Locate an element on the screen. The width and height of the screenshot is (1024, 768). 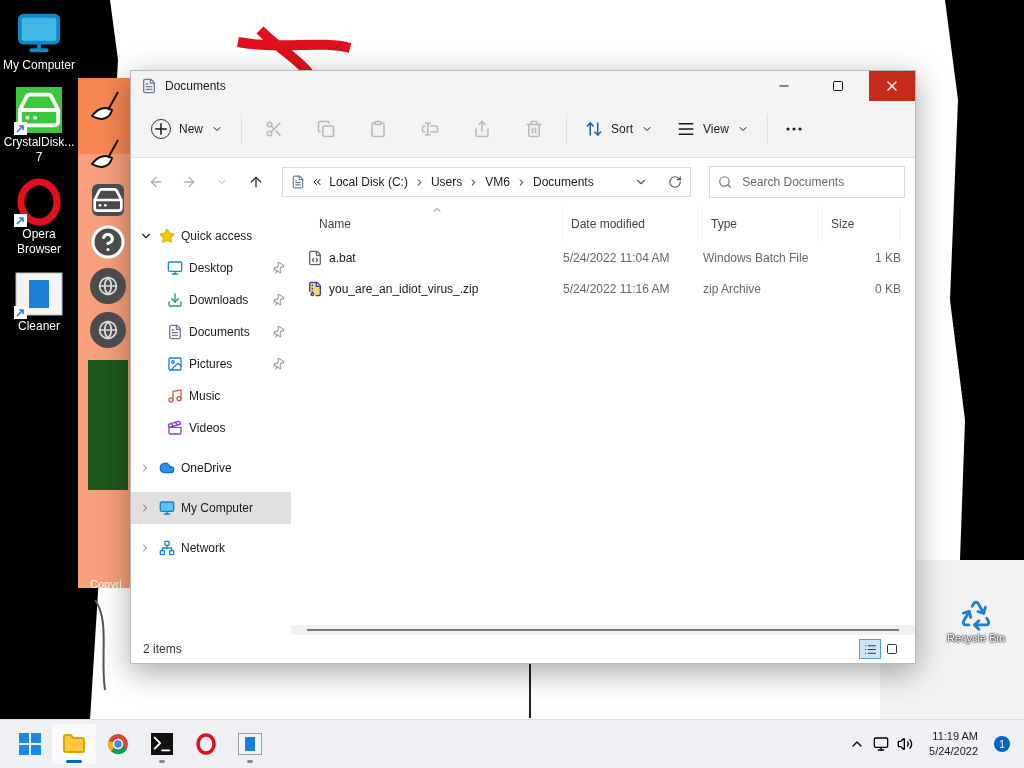
clock: 11:19 AM 5/24/2022 is located at coordinates (953, 744).